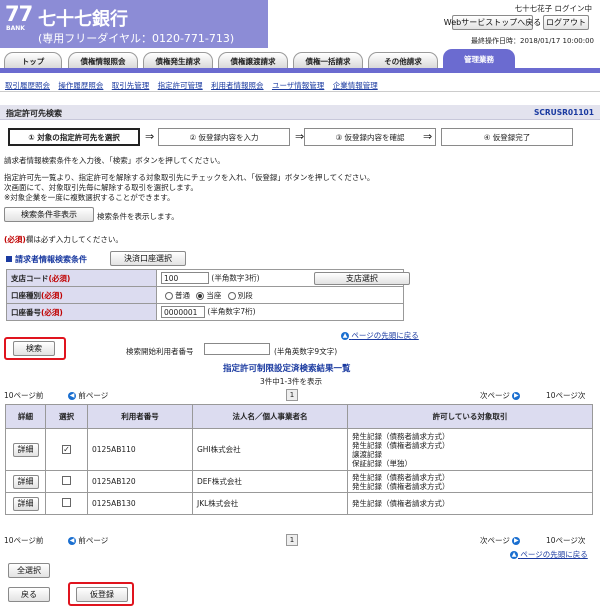 The width and height of the screenshot is (600, 609). Describe the element at coordinates (88, 540) in the screenshot. I see `prev-page-bottom: ◀ 前ページ` at that location.